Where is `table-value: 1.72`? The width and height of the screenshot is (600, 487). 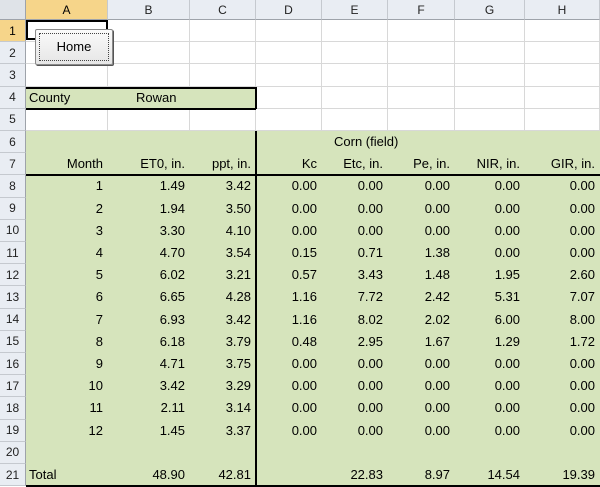
table-value: 1.72 is located at coordinates (582, 341).